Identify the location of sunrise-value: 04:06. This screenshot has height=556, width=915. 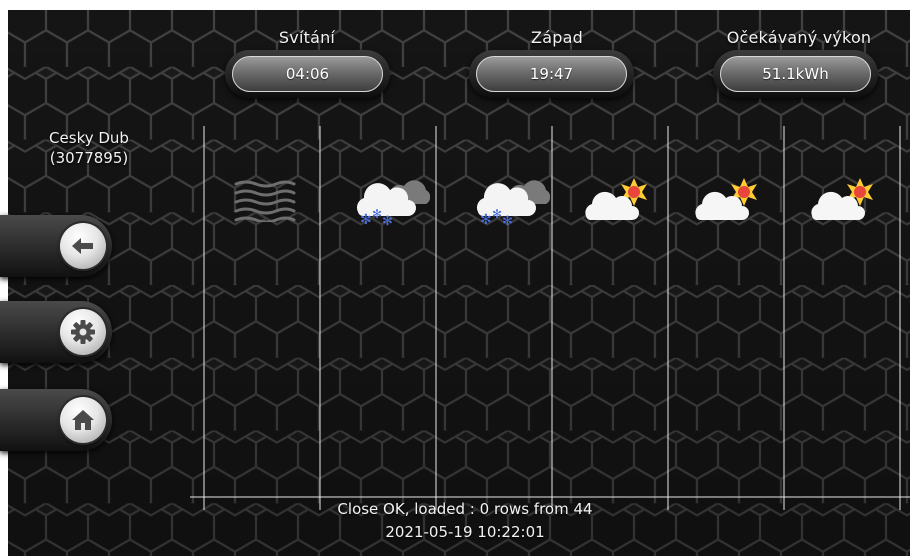
(307, 74).